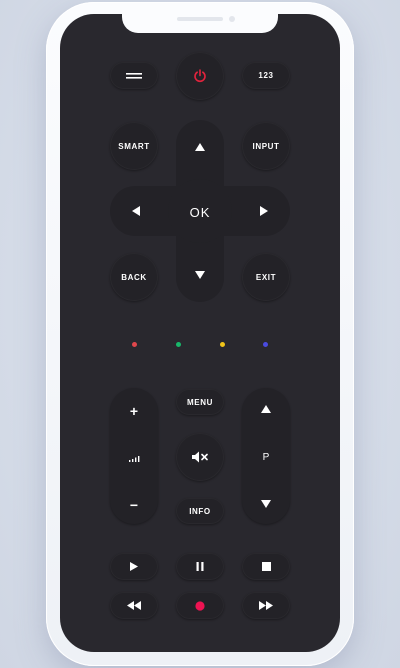 This screenshot has height=668, width=400. Describe the element at coordinates (134, 277) in the screenshot. I see `back-button: BACK` at that location.